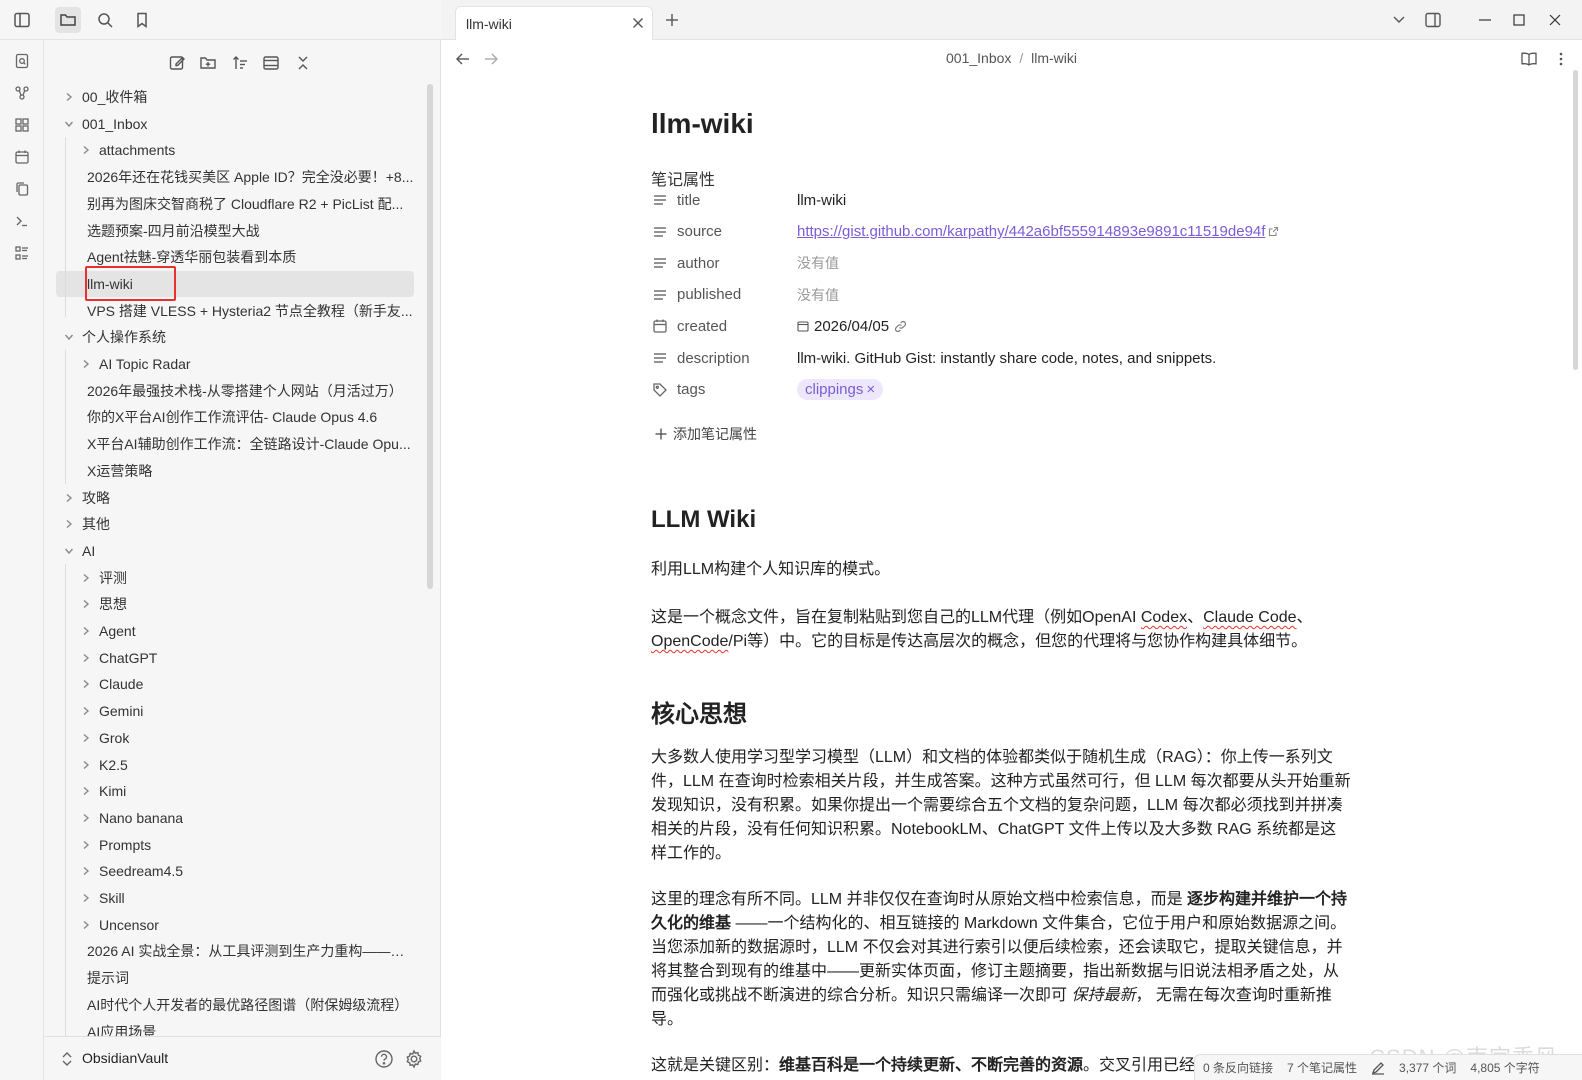 The height and width of the screenshot is (1080, 1582). I want to click on close-window-icon, so click(1555, 20).